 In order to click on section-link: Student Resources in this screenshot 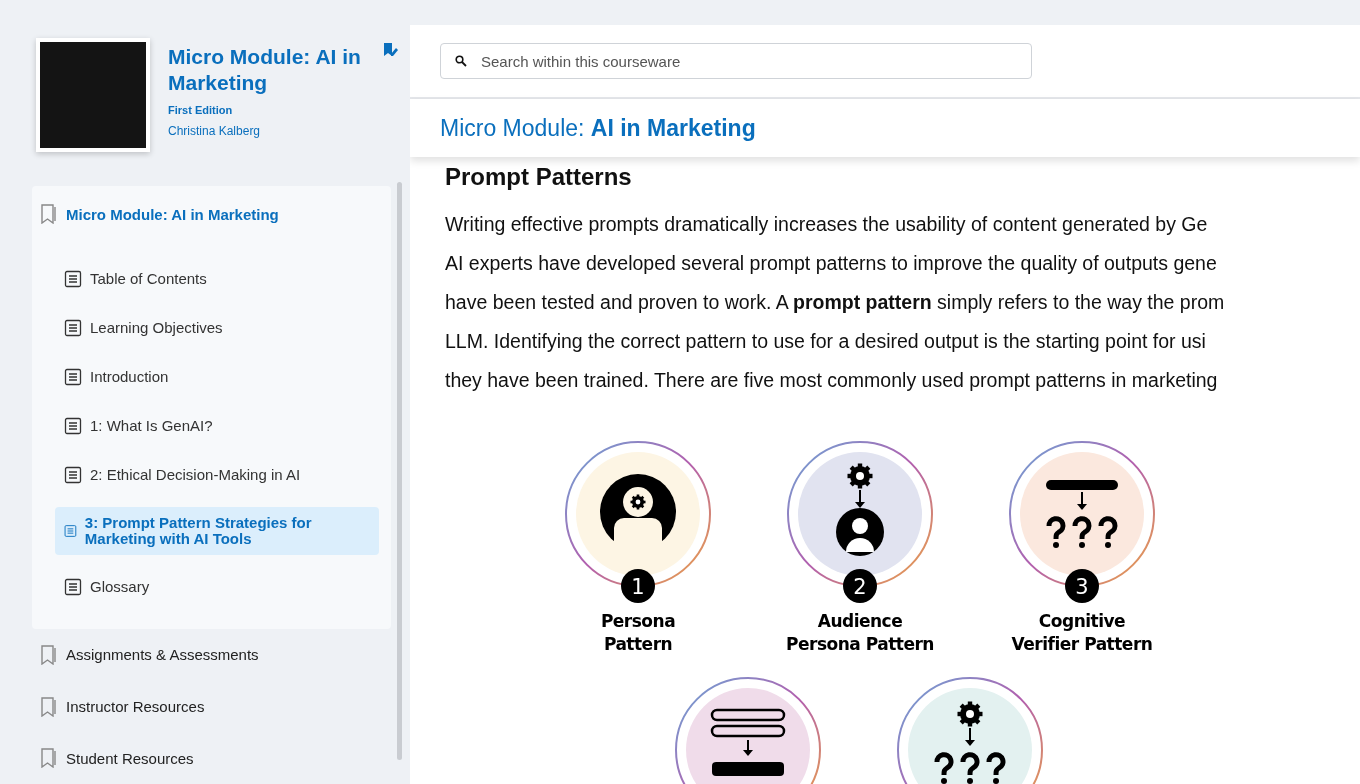, I will do `click(130, 758)`.